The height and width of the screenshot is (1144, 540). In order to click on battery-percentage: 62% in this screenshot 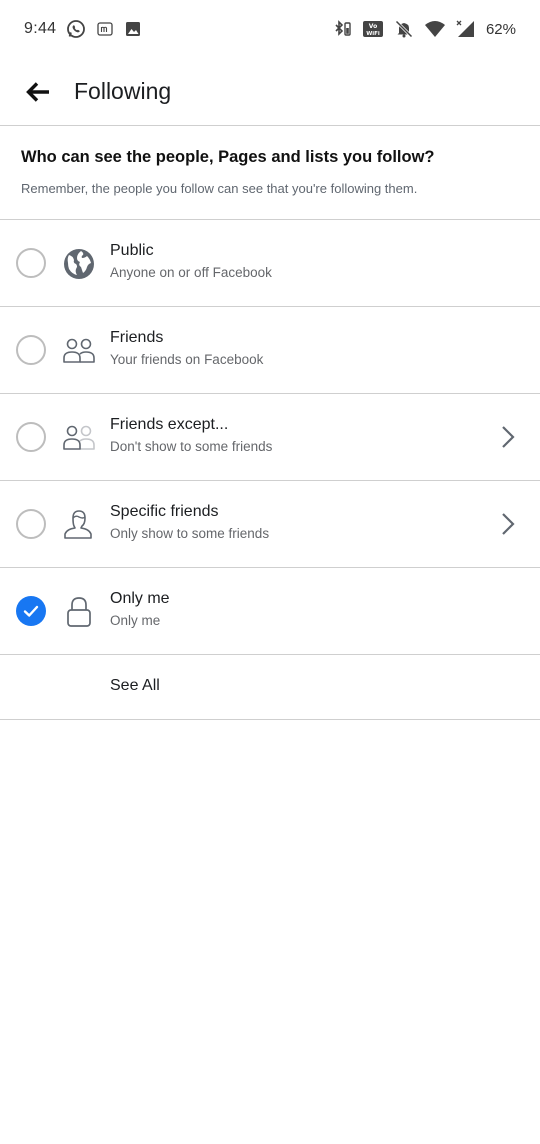, I will do `click(500, 29)`.